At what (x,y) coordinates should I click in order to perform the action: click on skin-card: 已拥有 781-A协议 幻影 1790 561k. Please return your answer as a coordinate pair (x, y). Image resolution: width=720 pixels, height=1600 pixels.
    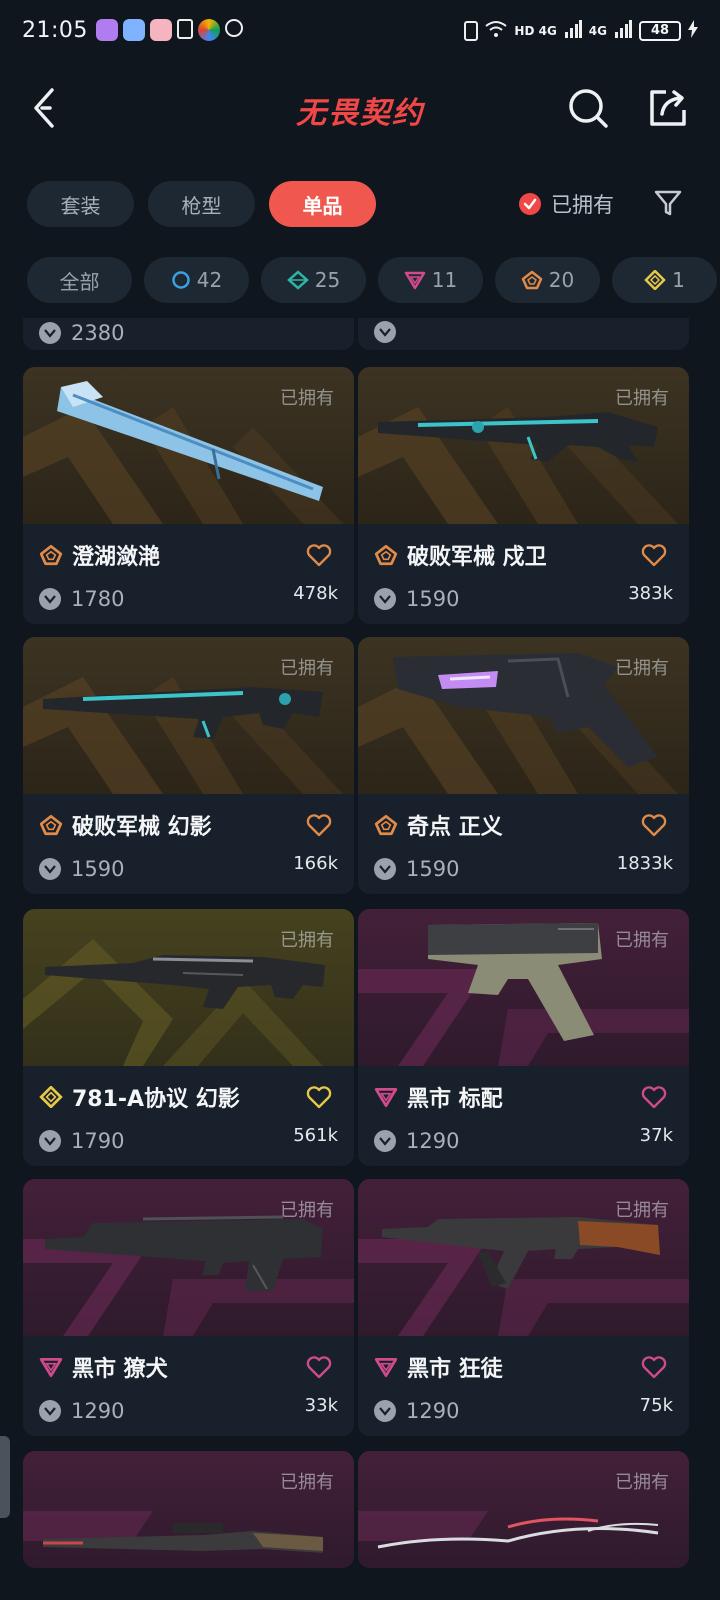
    Looking at the image, I should click on (188, 1037).